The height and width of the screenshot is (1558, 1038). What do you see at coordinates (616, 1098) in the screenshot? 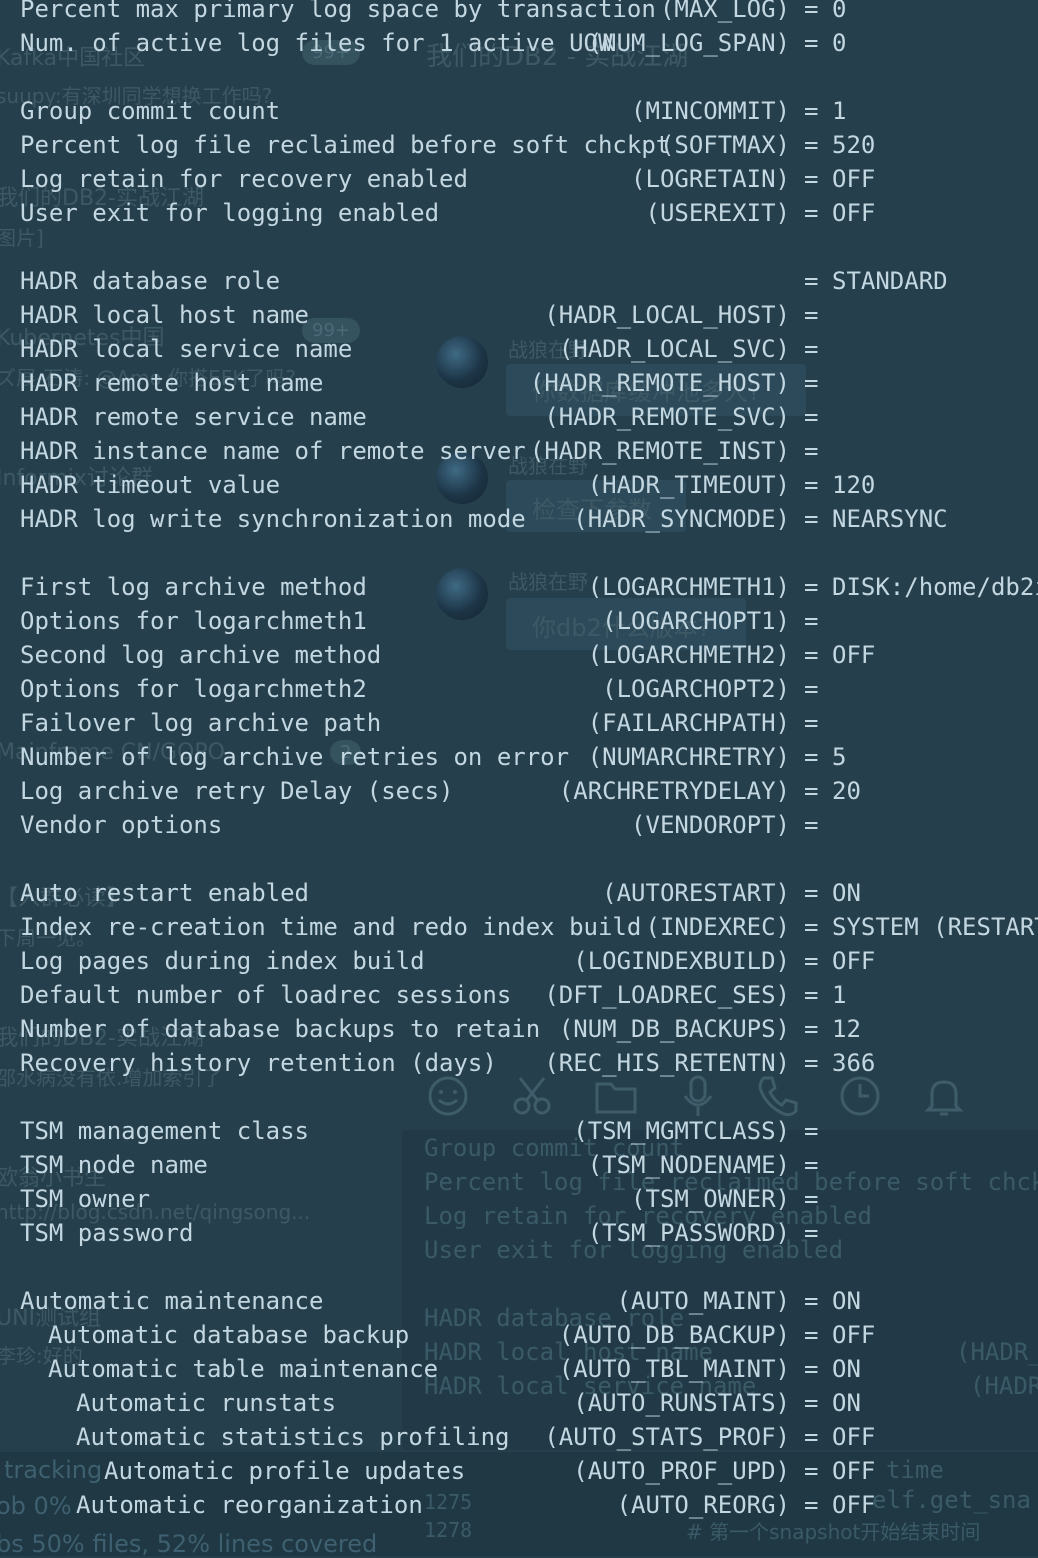
I see `folder-icon` at bounding box center [616, 1098].